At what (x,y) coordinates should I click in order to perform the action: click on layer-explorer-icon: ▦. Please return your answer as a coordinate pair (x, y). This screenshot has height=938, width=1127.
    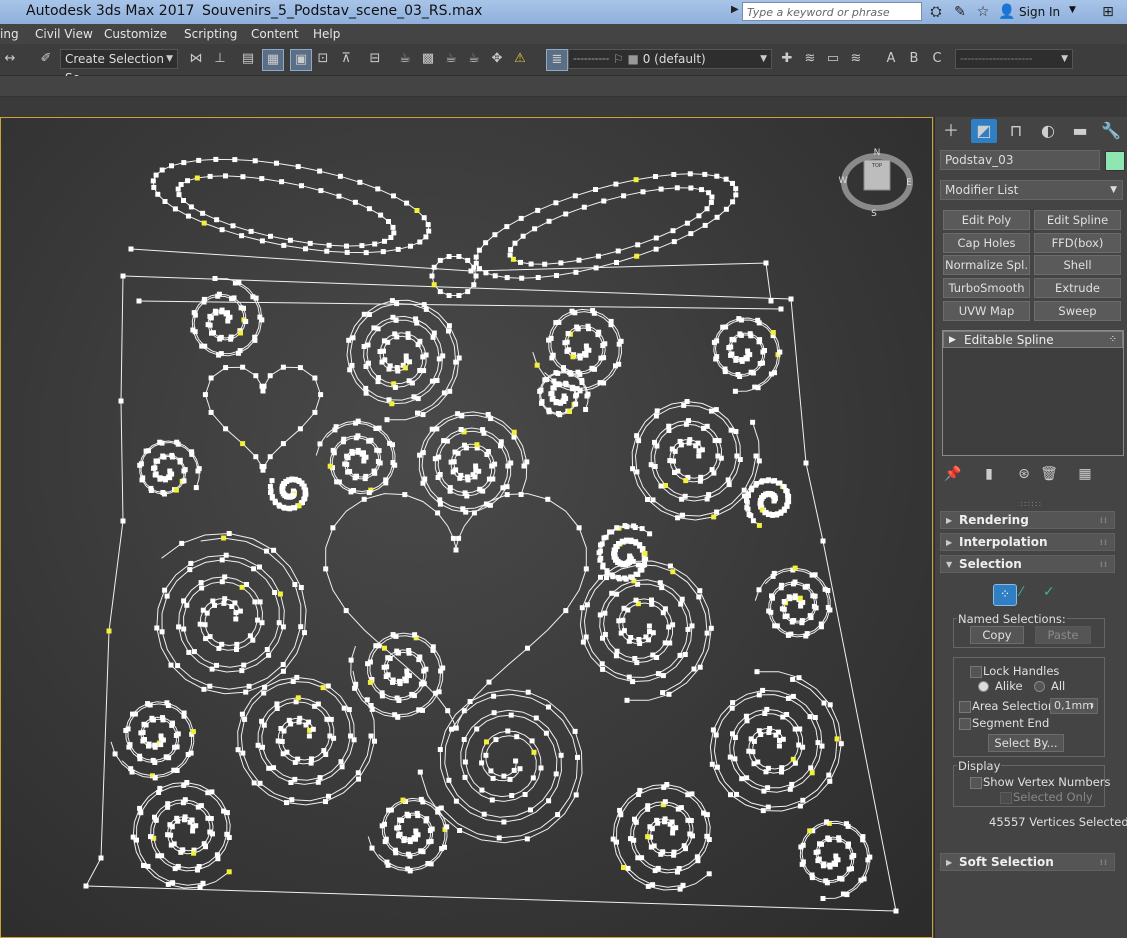
    Looking at the image, I should click on (273, 60).